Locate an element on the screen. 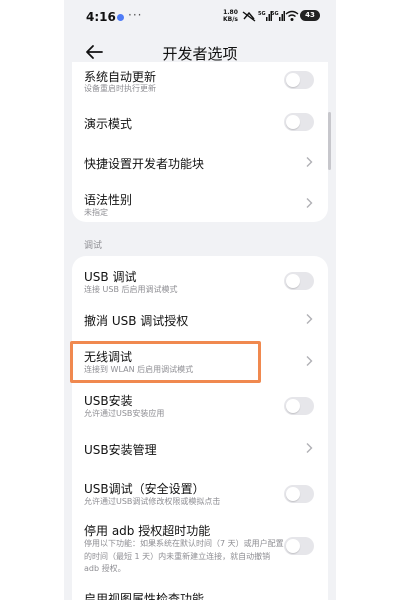  list-item-subtitle: 允许通过USB安装应用 is located at coordinates (124, 413).